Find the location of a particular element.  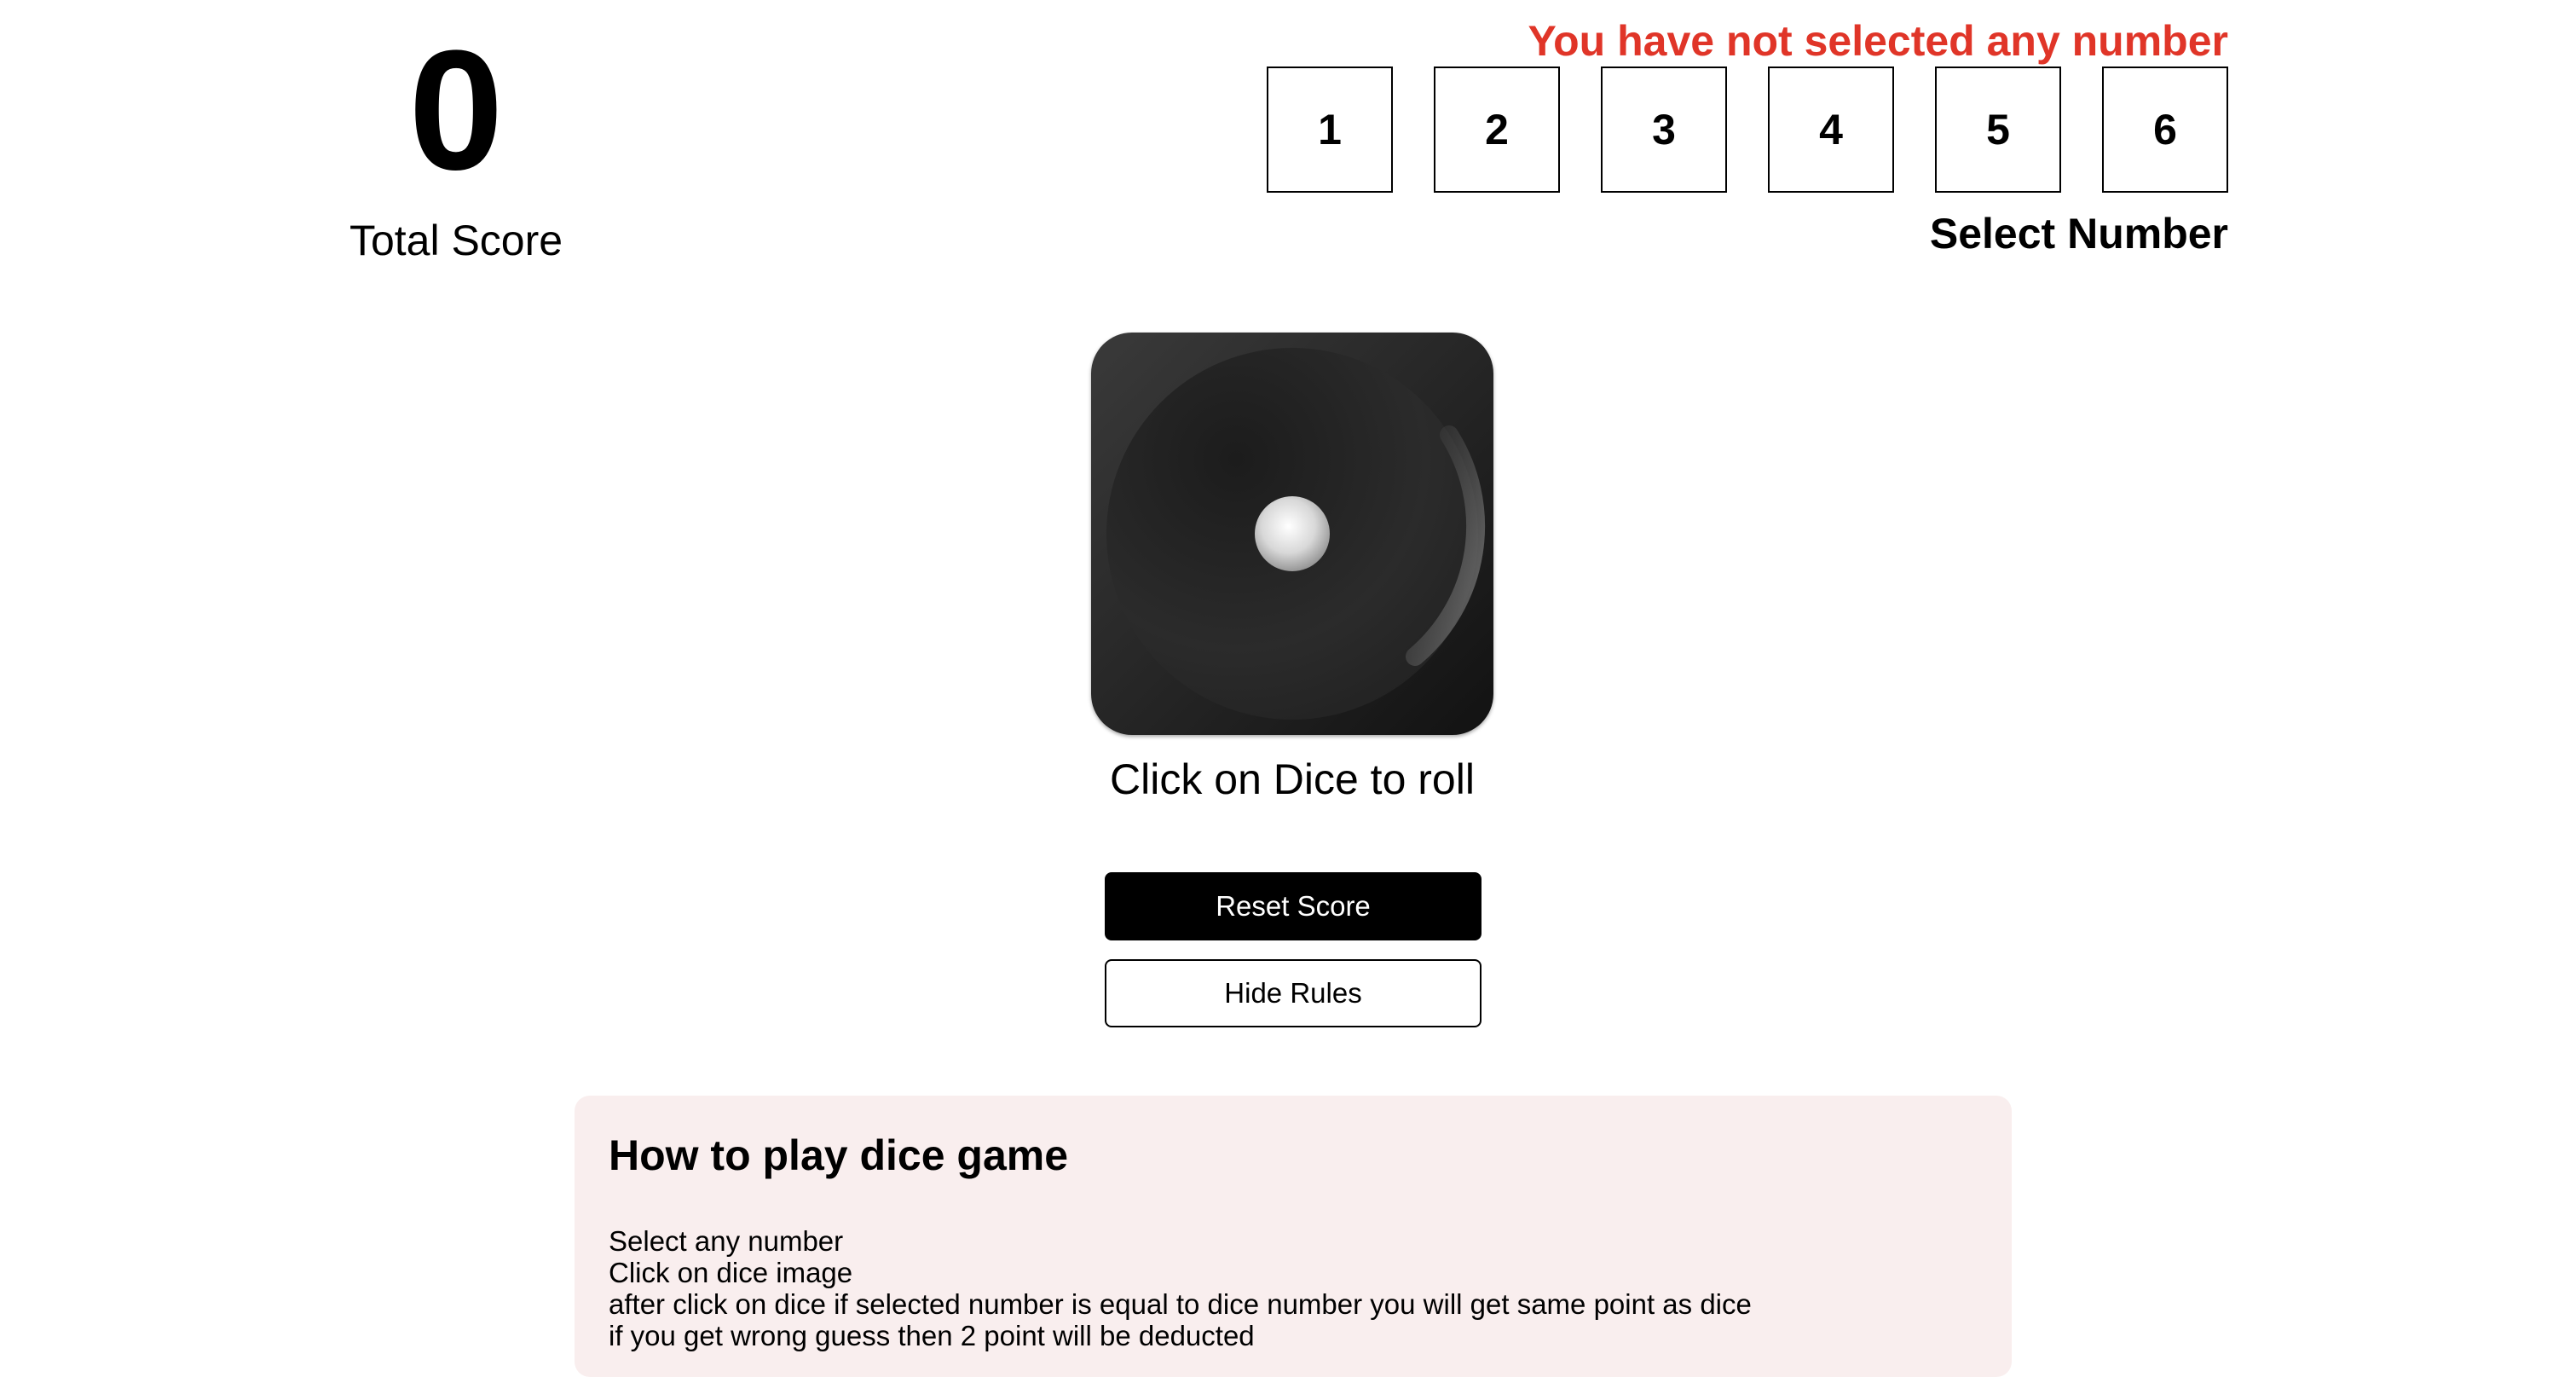

selection-error-message: You have not selected any number is located at coordinates (1878, 41).